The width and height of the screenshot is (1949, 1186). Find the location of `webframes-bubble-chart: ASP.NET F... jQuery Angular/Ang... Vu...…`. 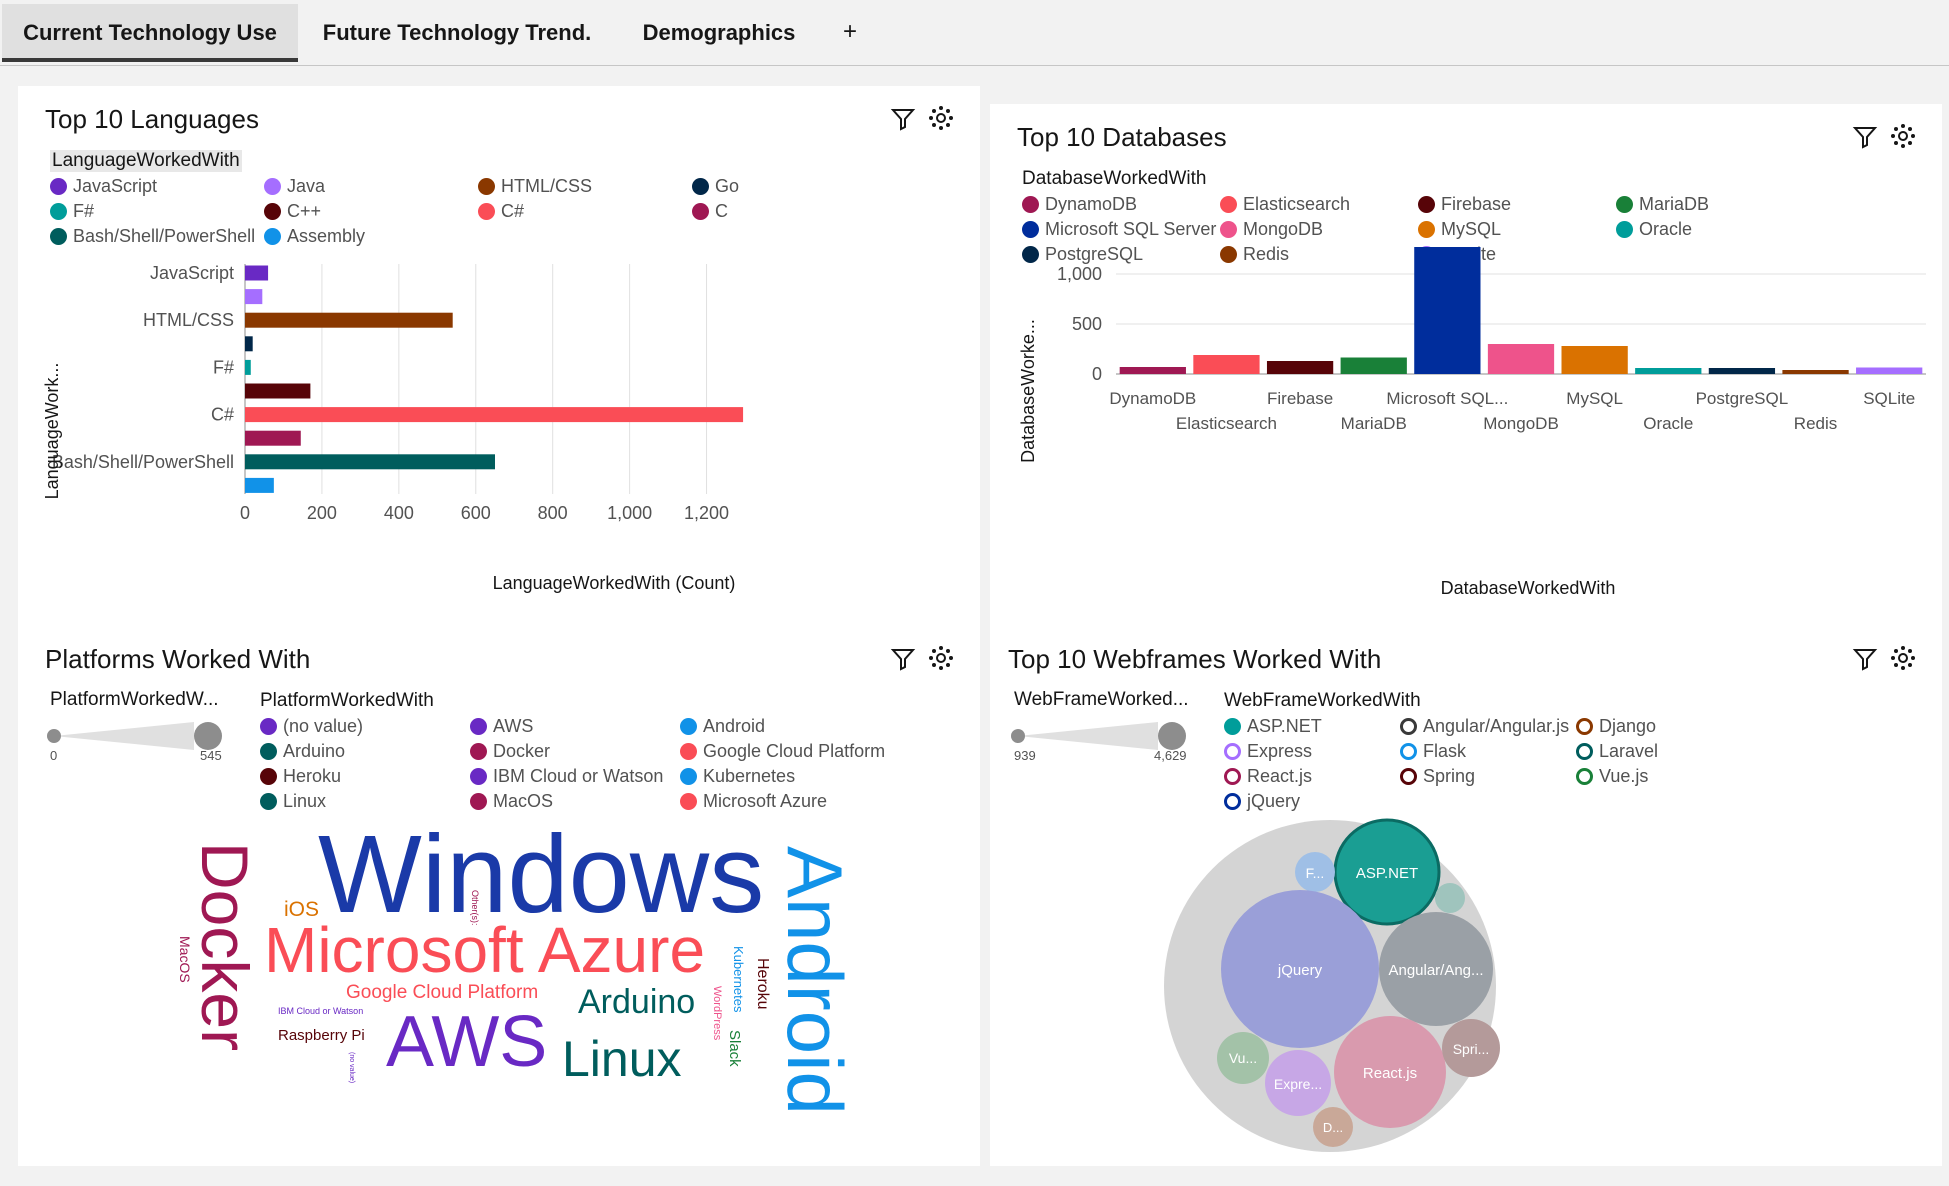

webframes-bubble-chart: ASP.NET F... jQuery Angular/Ang... Vu...… is located at coordinates (1332, 985).